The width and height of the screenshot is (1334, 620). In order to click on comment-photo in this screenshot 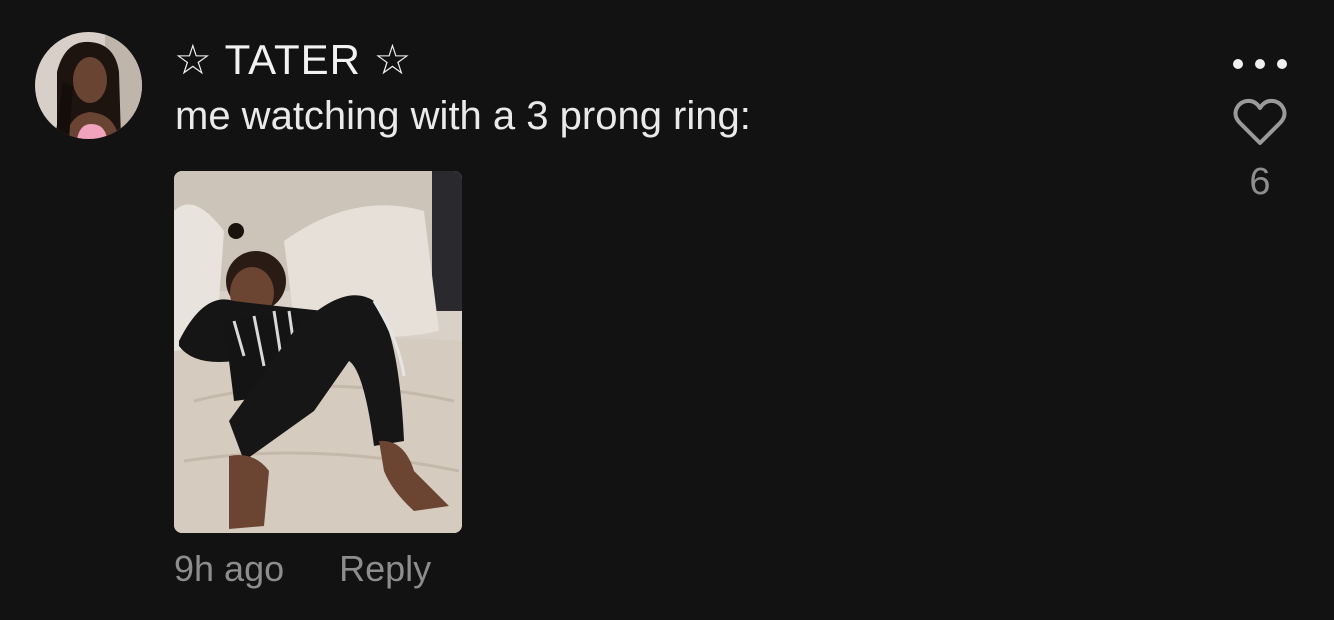, I will do `click(318, 352)`.